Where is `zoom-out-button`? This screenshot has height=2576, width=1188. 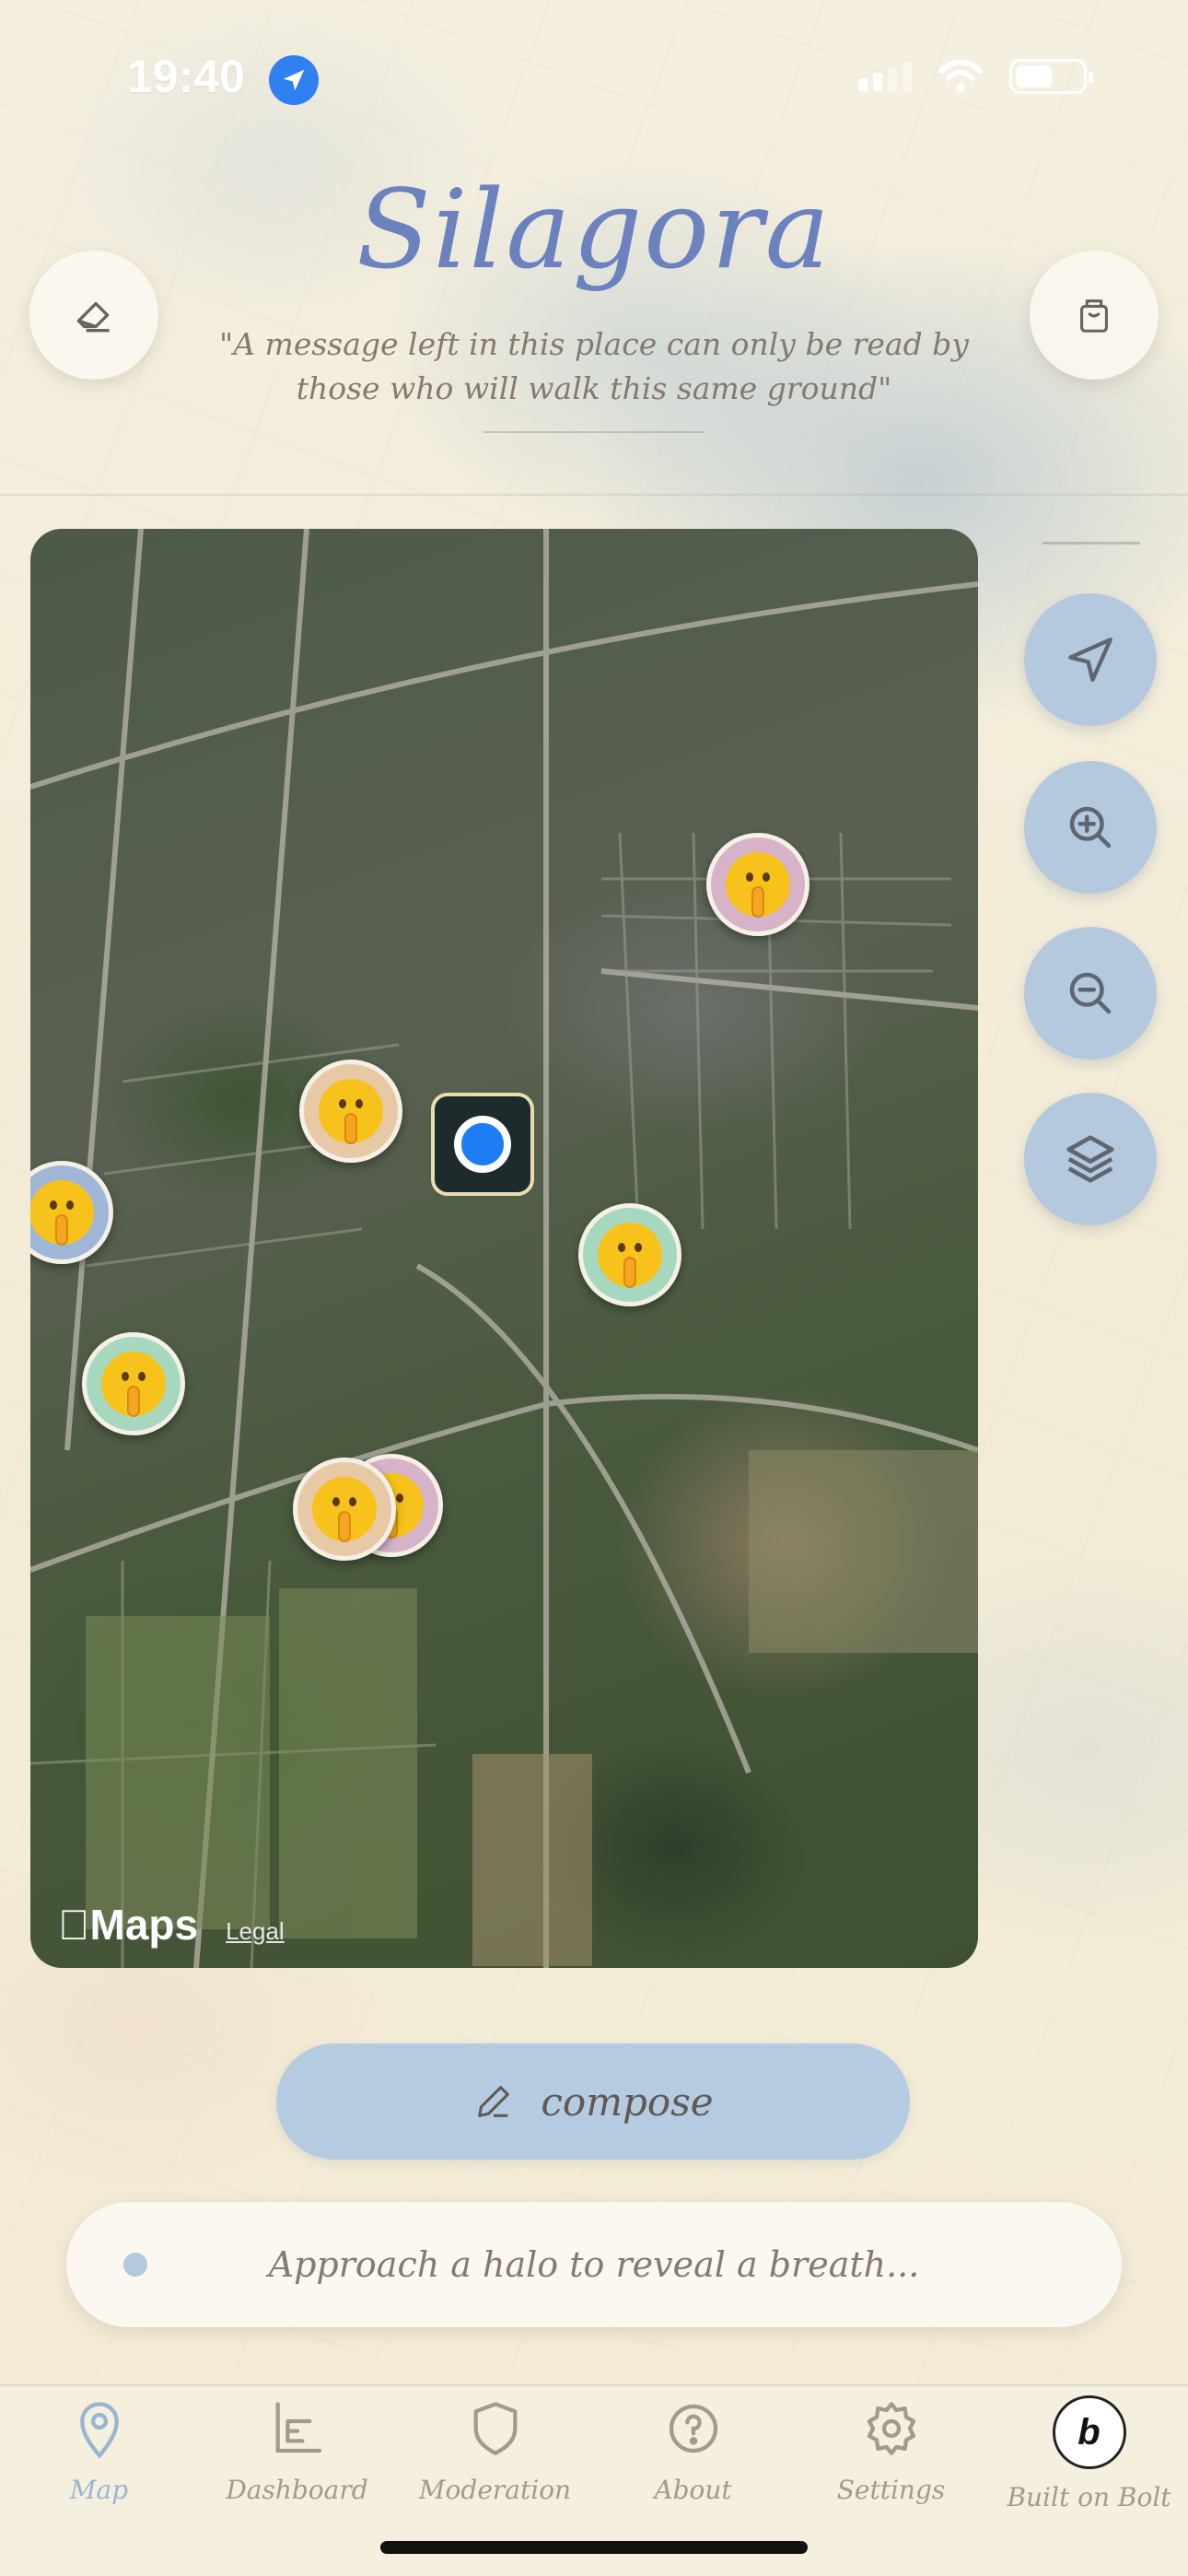 zoom-out-button is located at coordinates (1091, 993).